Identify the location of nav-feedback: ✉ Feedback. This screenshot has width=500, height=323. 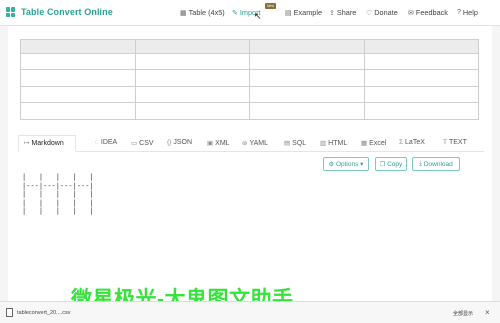
(428, 12).